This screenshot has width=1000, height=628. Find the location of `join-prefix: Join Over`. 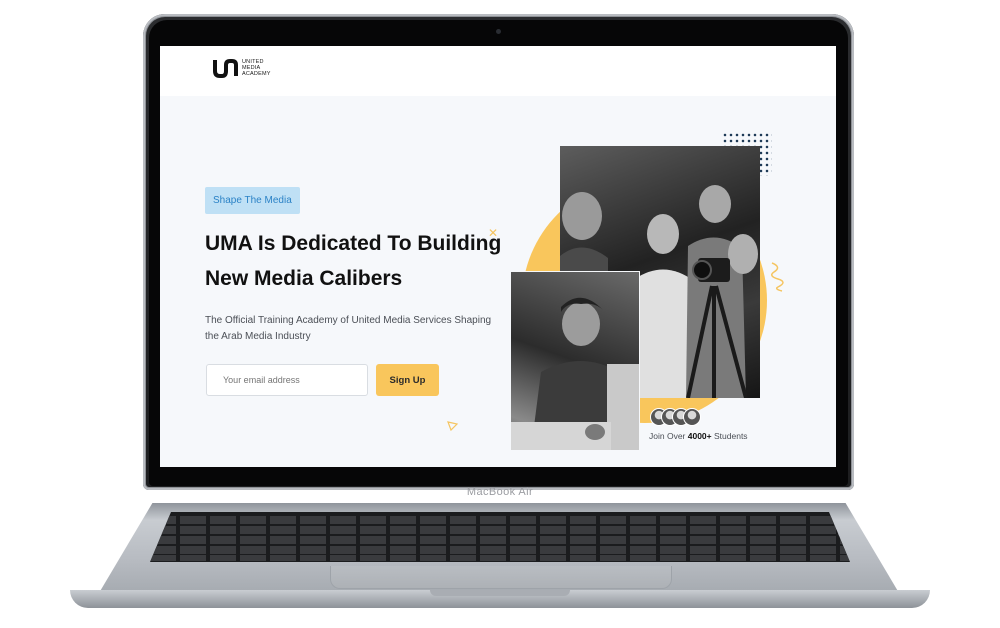

join-prefix: Join Over is located at coordinates (667, 436).